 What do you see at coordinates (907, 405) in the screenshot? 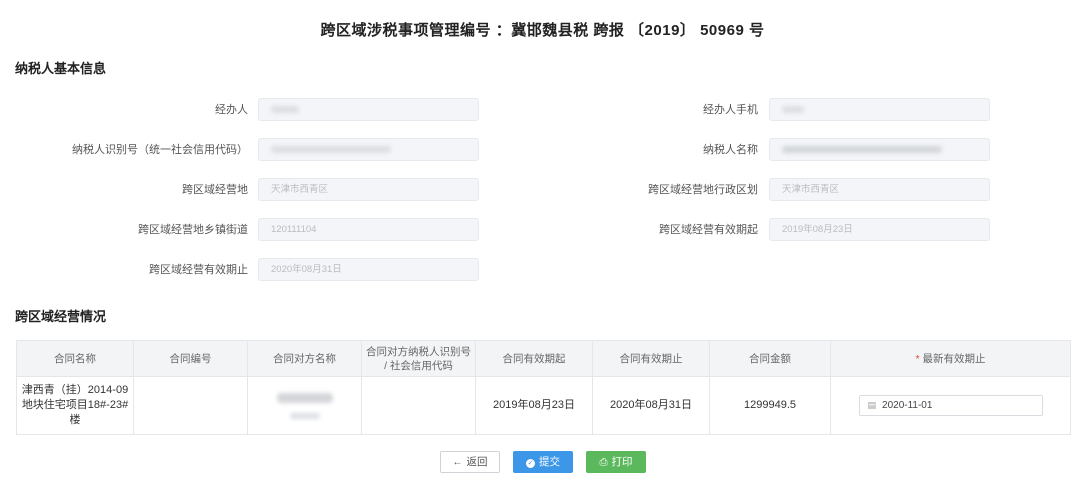
I see `latest-end-date-value: 2020-11-01` at bounding box center [907, 405].